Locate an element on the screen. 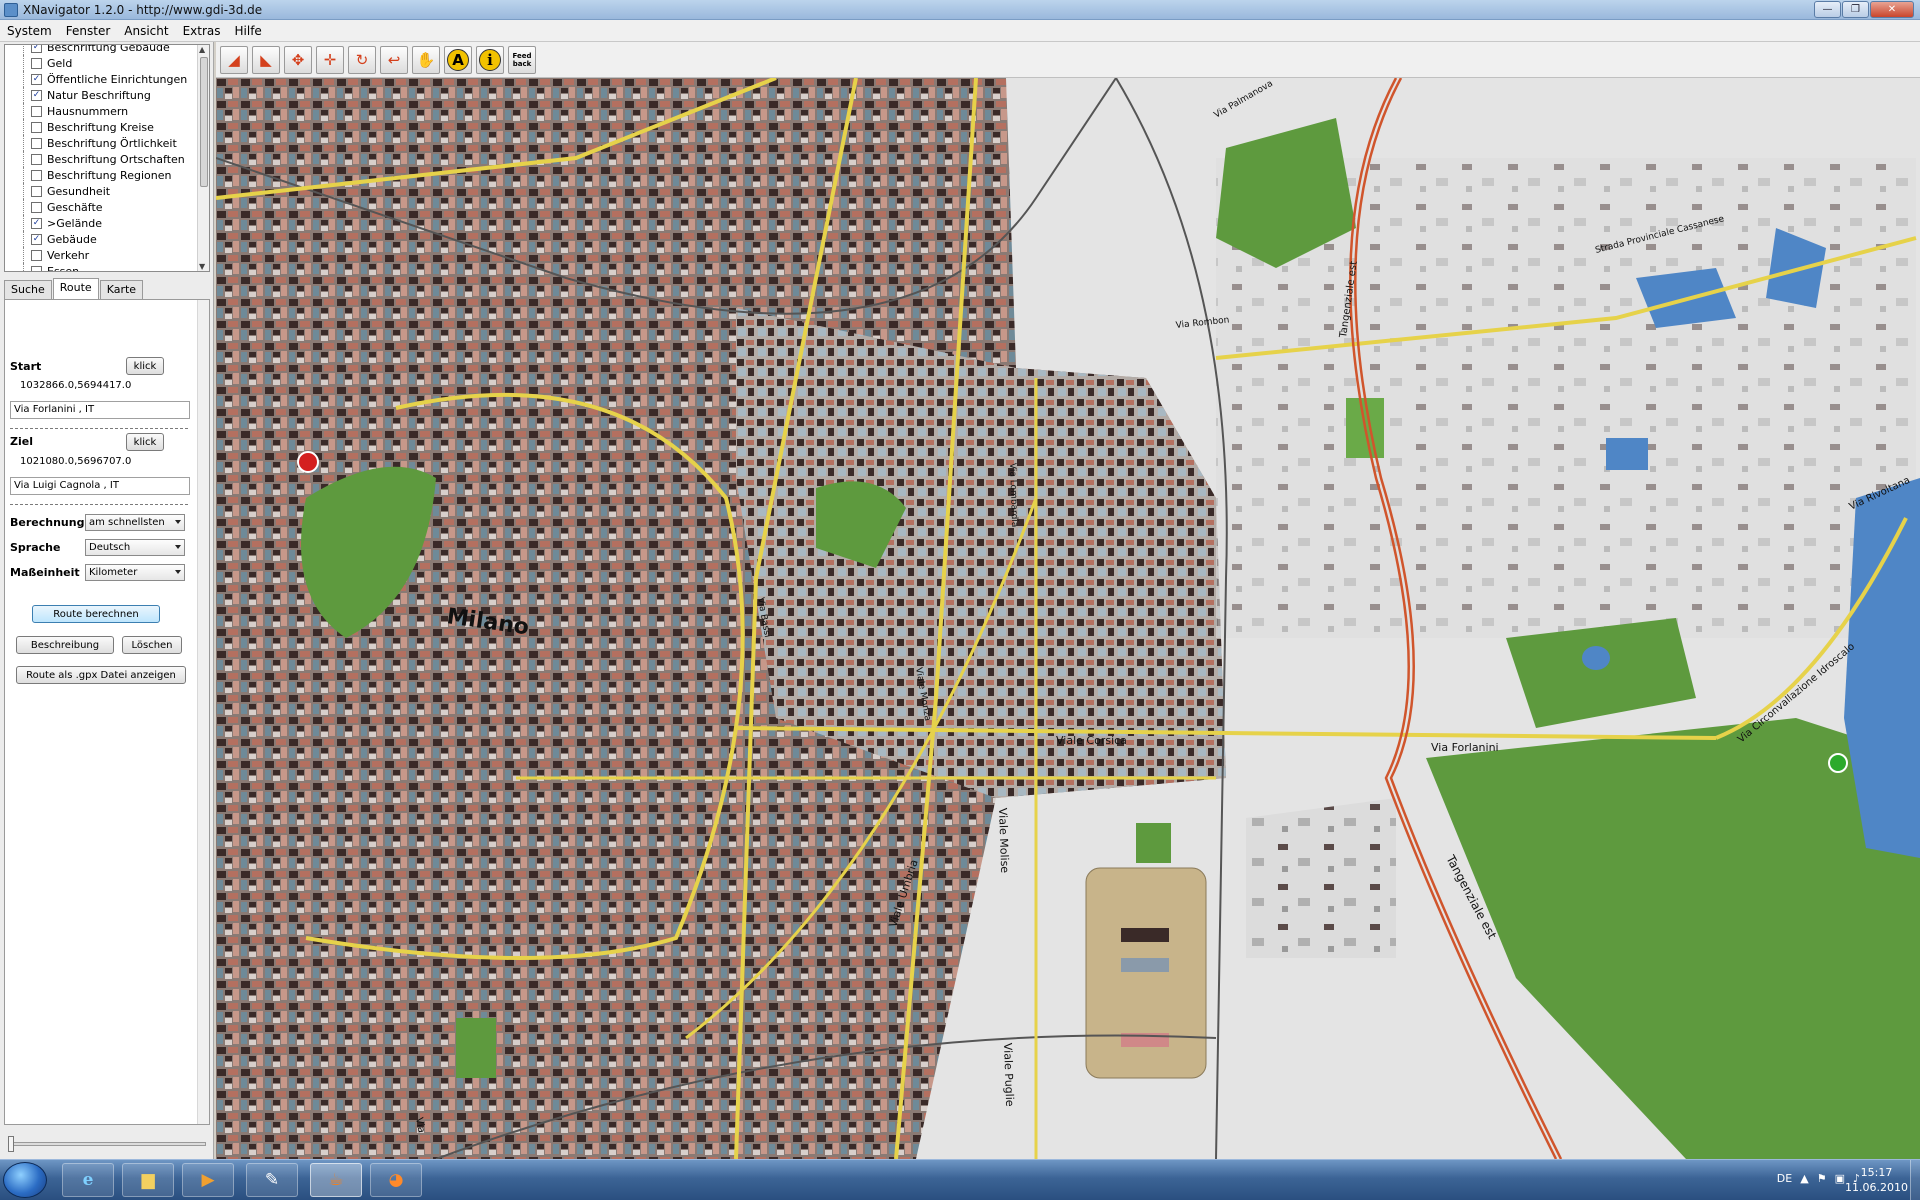 This screenshot has height=1200, width=1920. layer-item: Geld is located at coordinates (107, 63).